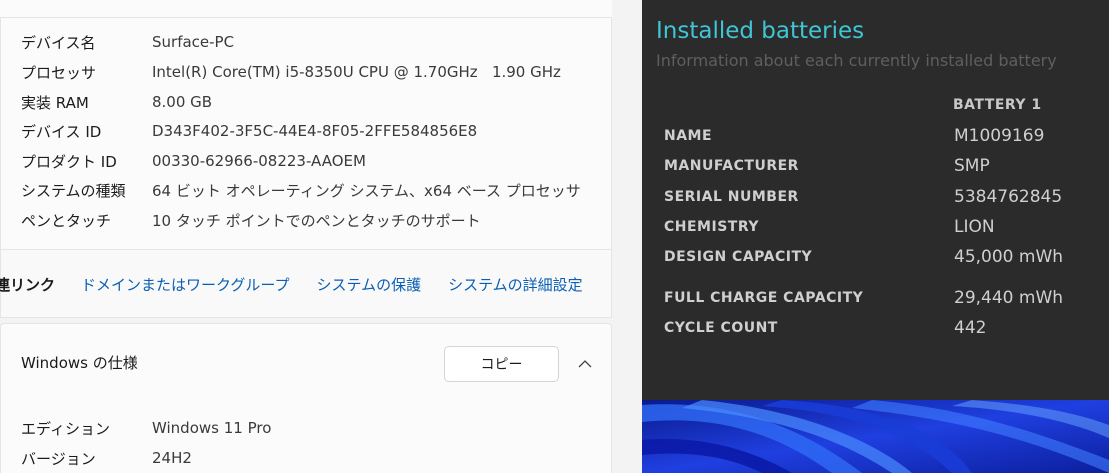 Image resolution: width=1109 pixels, height=473 pixels. Describe the element at coordinates (879, 136) in the screenshot. I see `battery-row-name: NAME M1009169` at that location.